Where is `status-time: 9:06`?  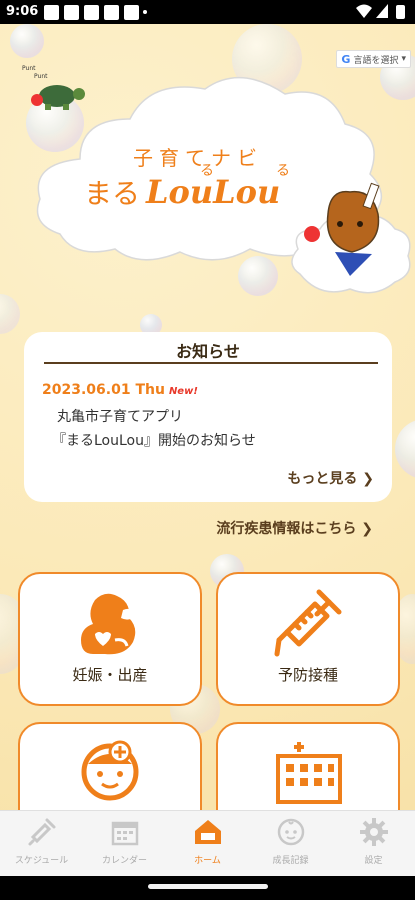
status-time: 9:06 is located at coordinates (22, 11).